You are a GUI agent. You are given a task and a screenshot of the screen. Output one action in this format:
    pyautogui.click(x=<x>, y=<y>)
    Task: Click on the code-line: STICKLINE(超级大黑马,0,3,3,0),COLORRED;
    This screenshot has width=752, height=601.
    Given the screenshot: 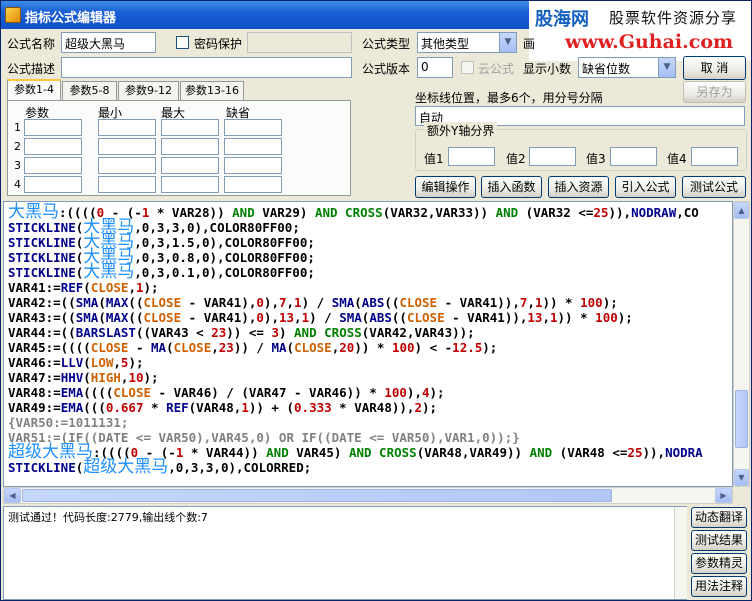 What is the action you would take?
    pyautogui.click(x=160, y=467)
    